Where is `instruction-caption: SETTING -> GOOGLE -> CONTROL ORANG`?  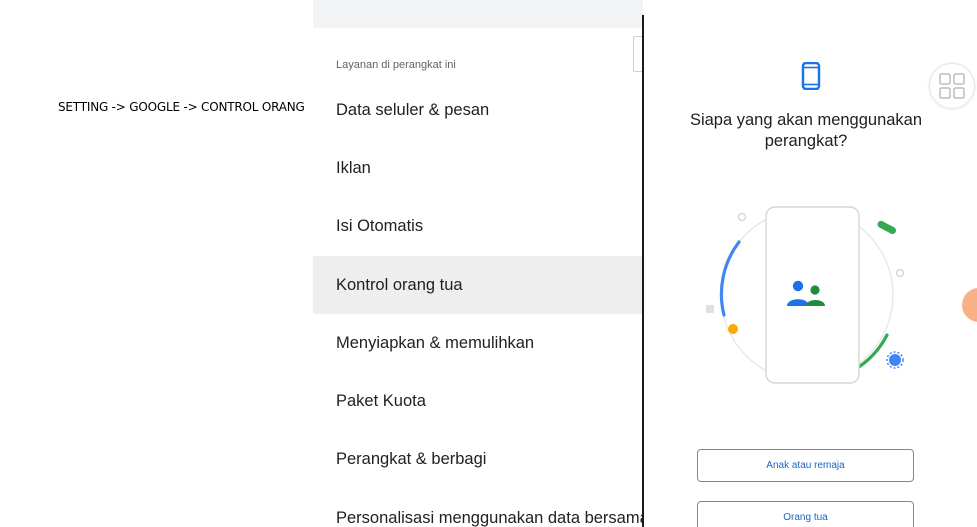 instruction-caption: SETTING -> GOOGLE -> CONTROL ORANG is located at coordinates (181, 107).